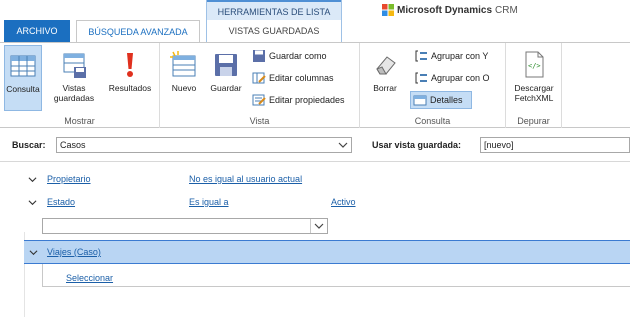 The height and width of the screenshot is (317, 630). I want to click on brand-suffix: CRM, so click(506, 10).